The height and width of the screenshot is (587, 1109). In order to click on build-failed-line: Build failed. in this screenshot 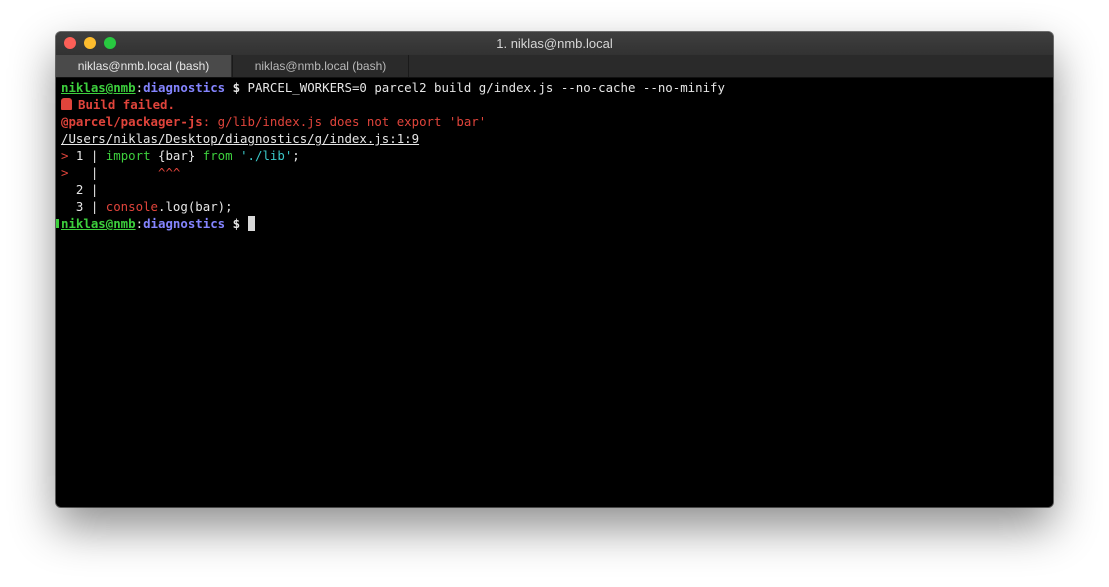, I will do `click(118, 104)`.